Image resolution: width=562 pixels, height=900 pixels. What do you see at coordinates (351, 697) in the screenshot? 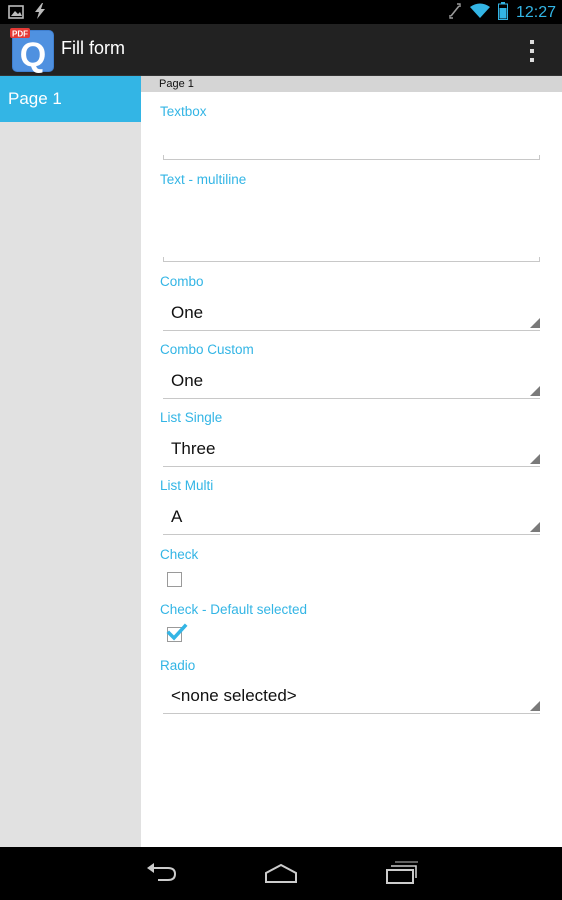
I see `radio-spinner: <none selected>` at bounding box center [351, 697].